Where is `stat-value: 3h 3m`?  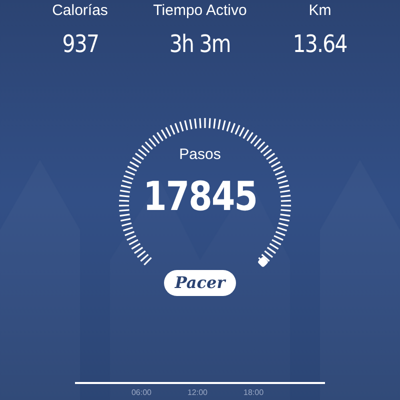 stat-value: 3h 3m is located at coordinates (200, 44).